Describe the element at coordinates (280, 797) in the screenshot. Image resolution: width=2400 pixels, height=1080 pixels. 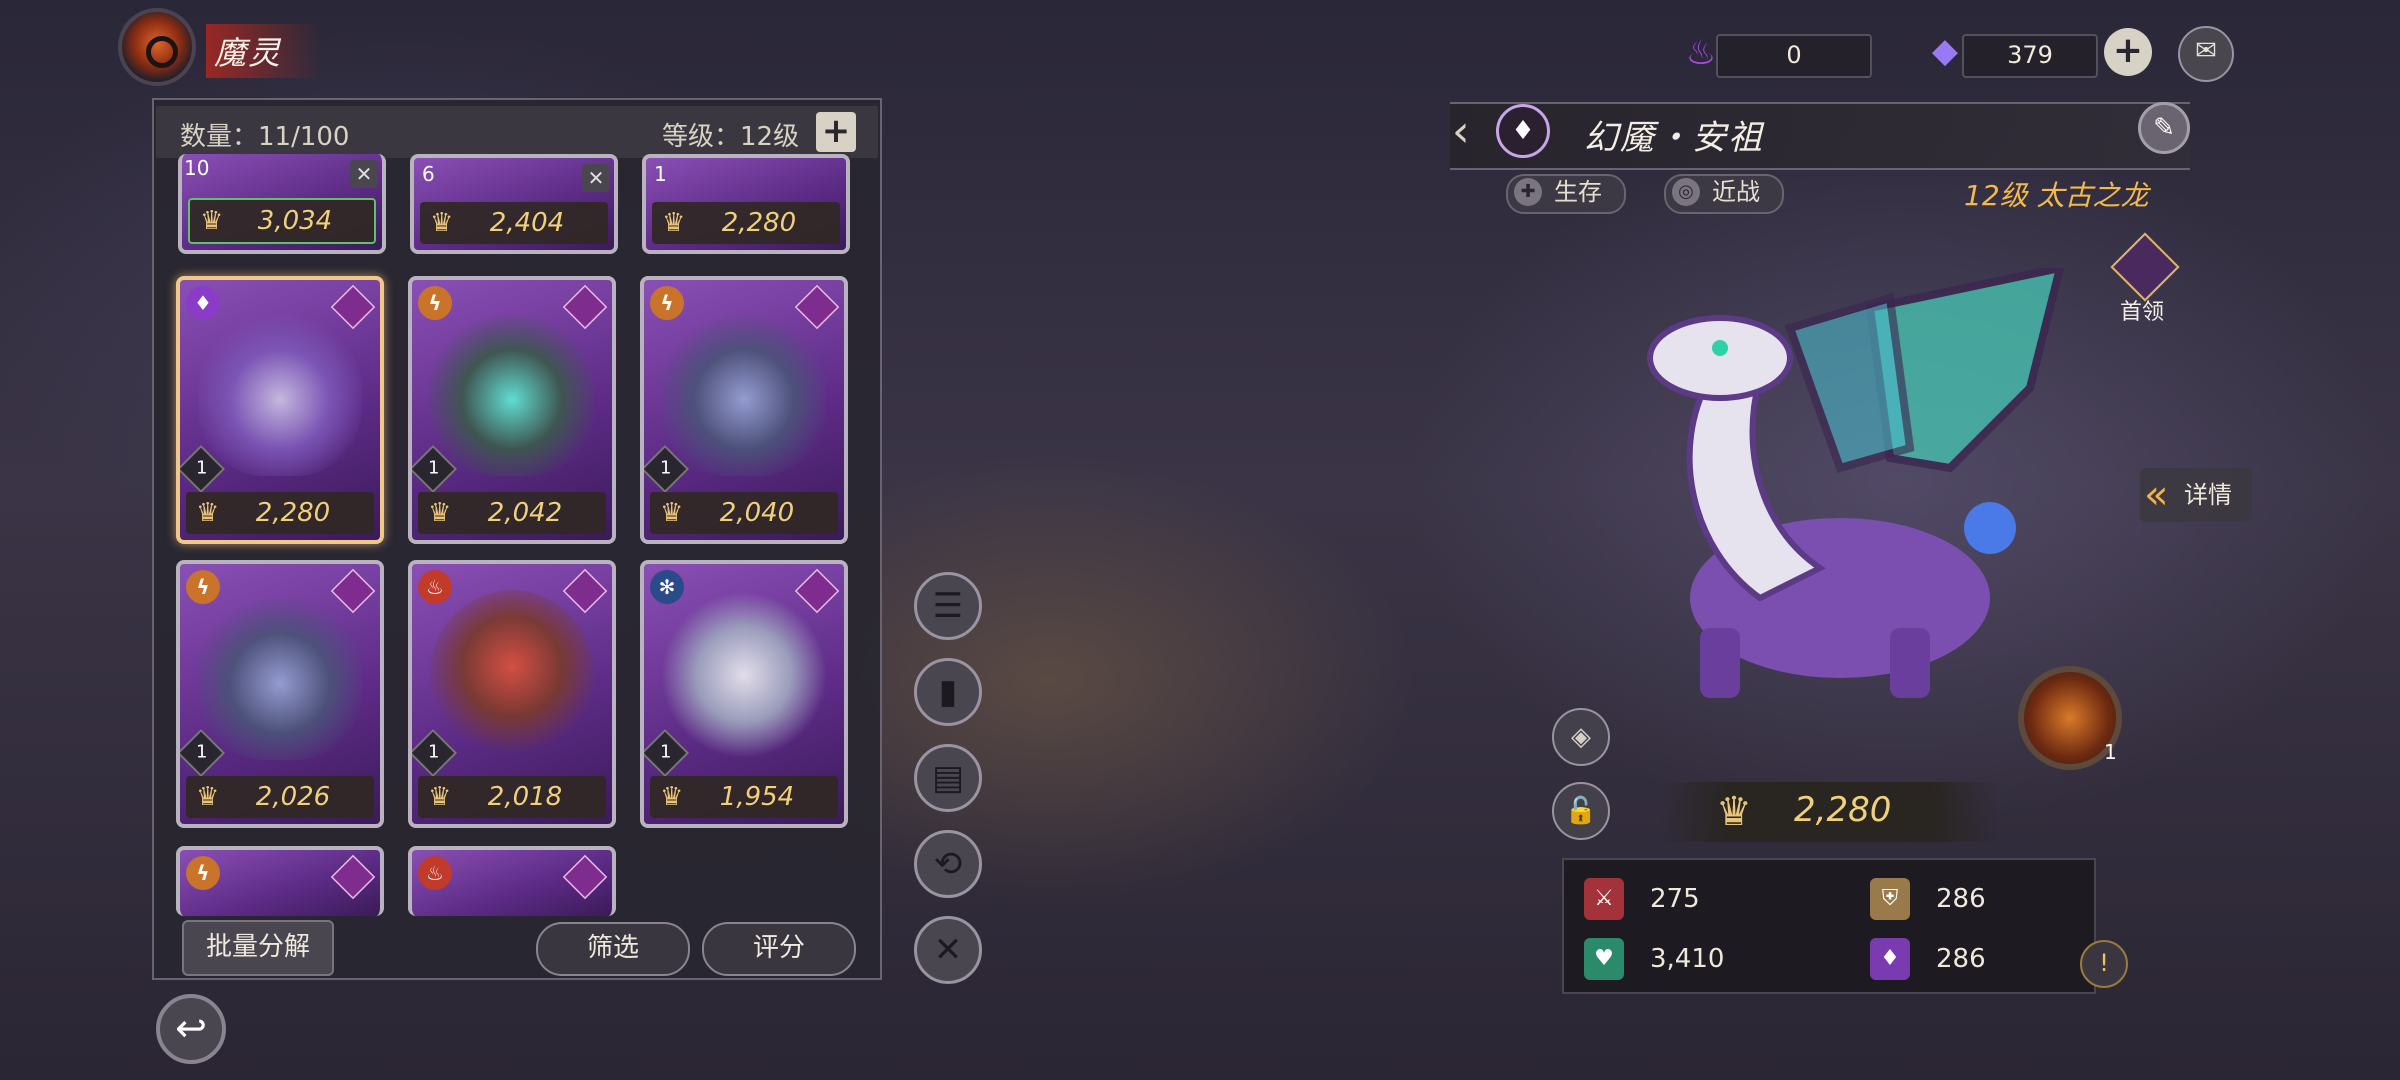
I see `card-power: ♛ 2,026` at that location.